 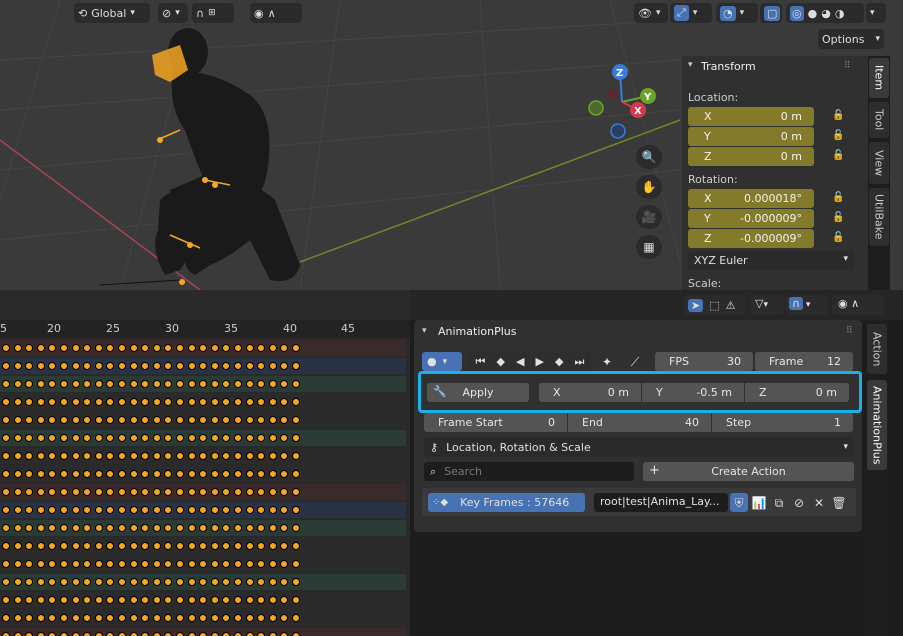 I want to click on collapse-chevron-icon: ▾, so click(x=690, y=65).